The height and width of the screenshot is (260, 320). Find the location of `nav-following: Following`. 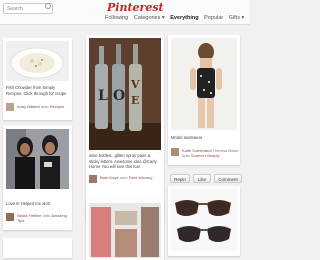

nav-following: Following is located at coordinates (116, 18).